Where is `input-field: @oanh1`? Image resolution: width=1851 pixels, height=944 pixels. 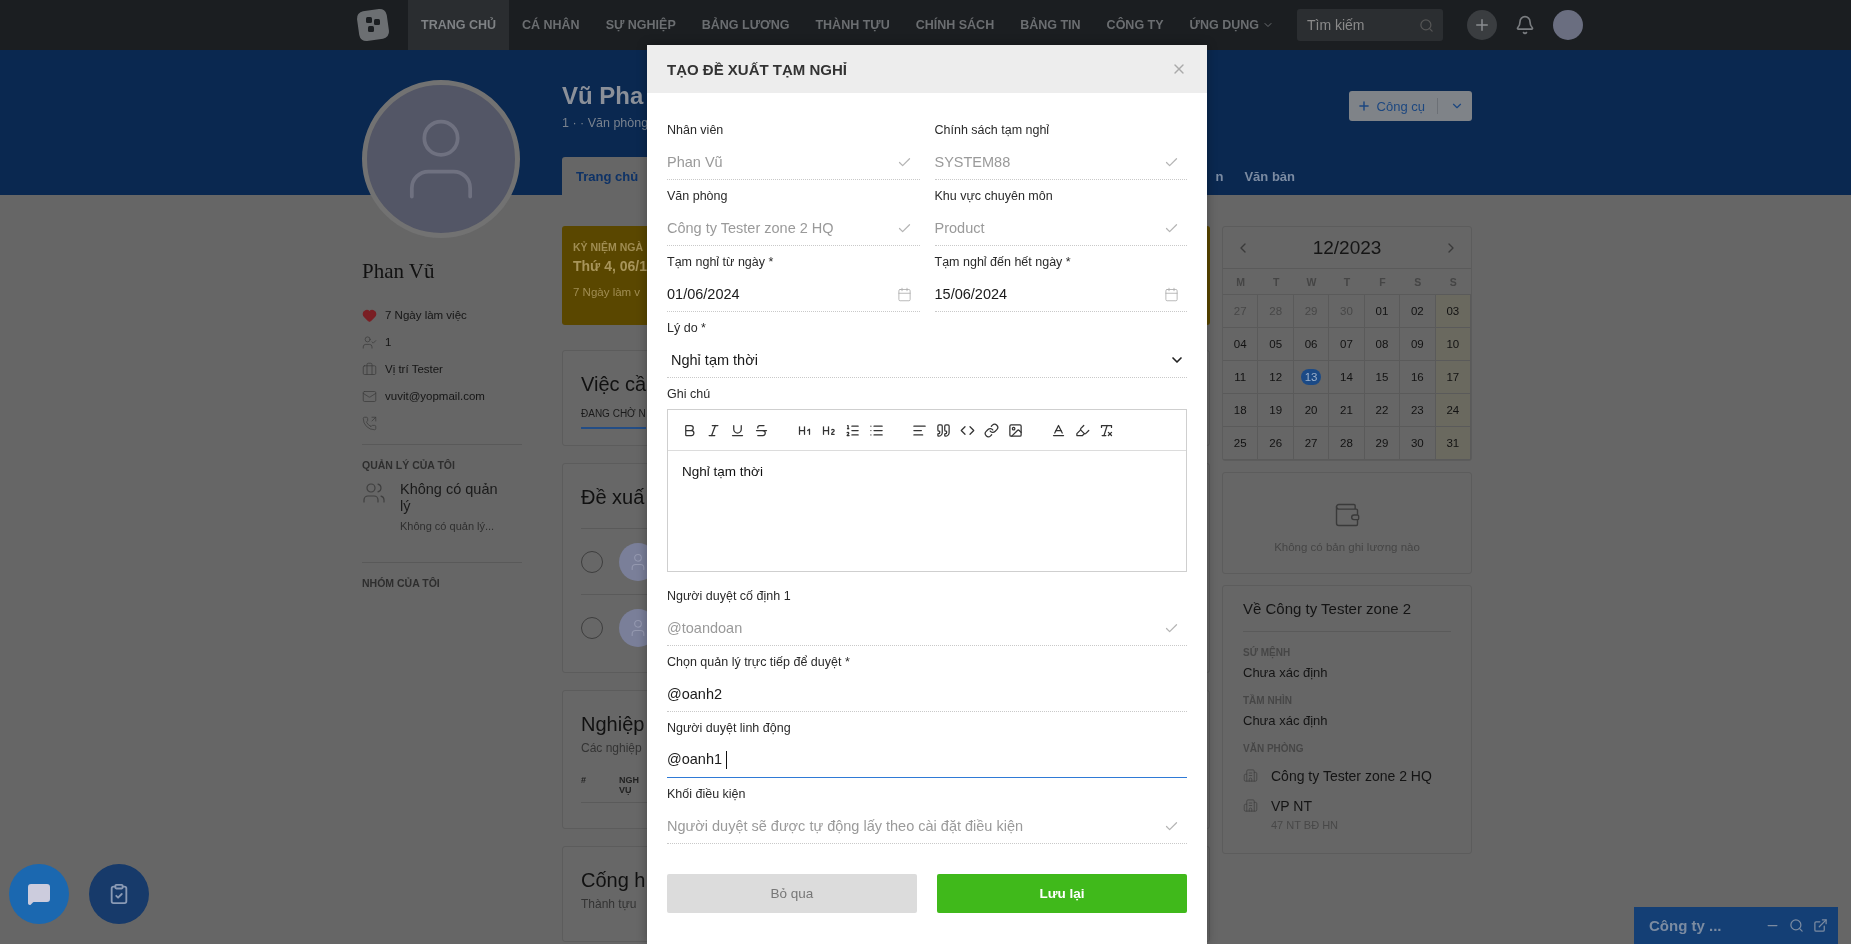
input-field: @oanh1 is located at coordinates (927, 760).